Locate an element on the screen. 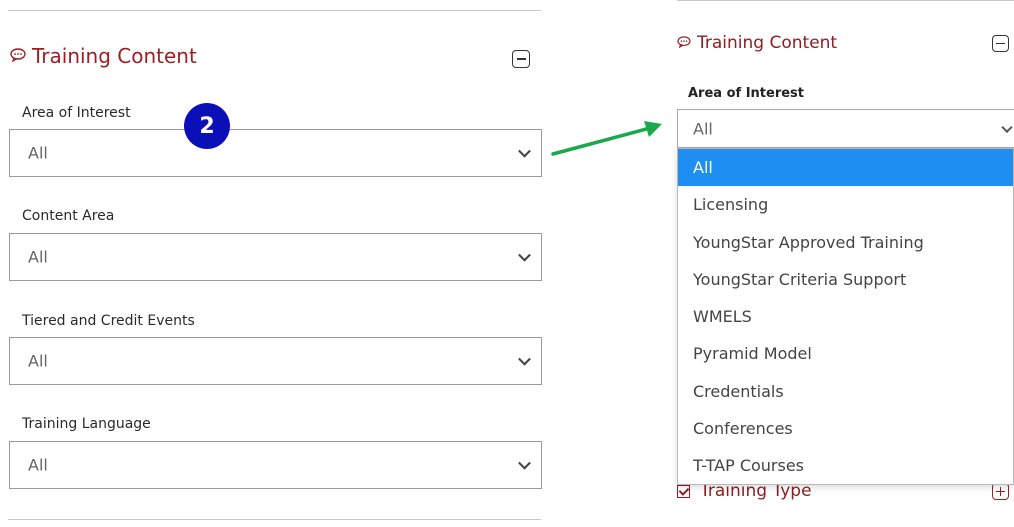  tiered-credit-events-label: Tiered and Credit Events is located at coordinates (108, 321).